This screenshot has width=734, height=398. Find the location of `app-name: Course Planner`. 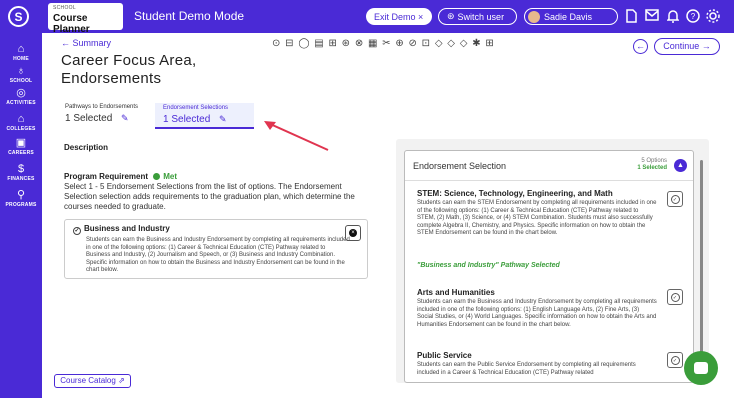

app-name: Course Planner is located at coordinates (71, 24).